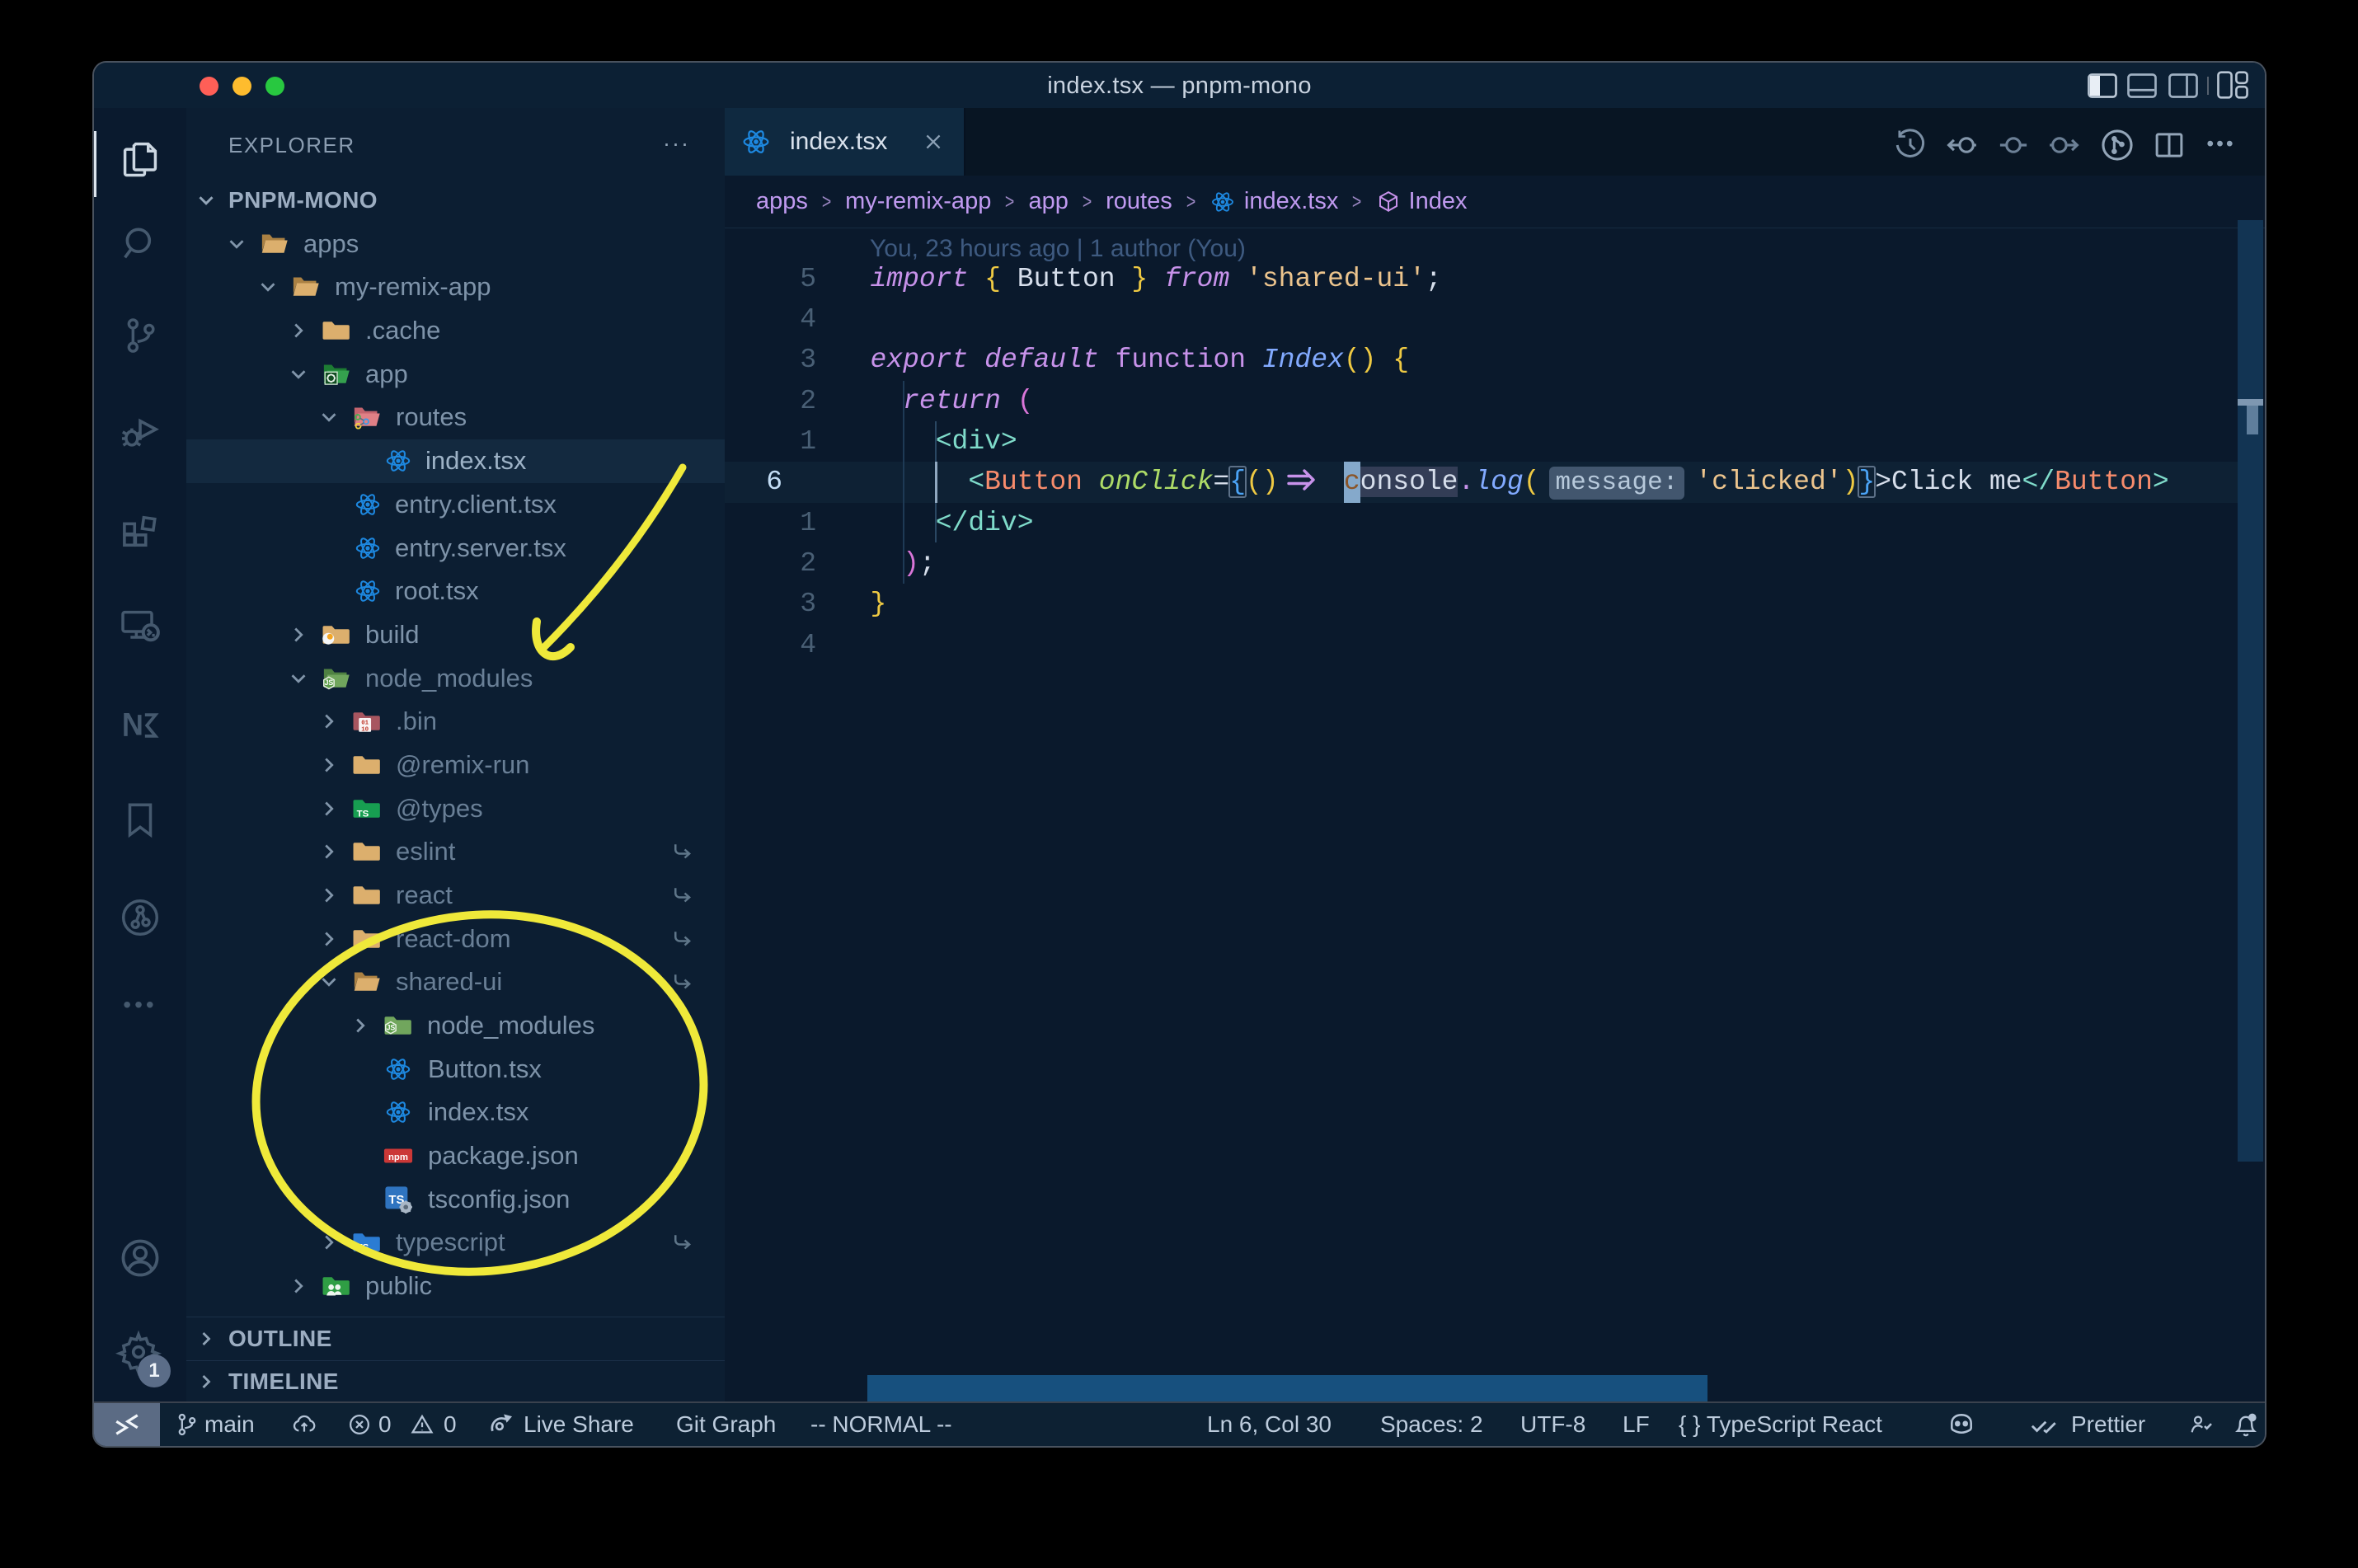 The image size is (2358, 1568). Describe the element at coordinates (365, 730) in the screenshot. I see `svg-text: 10` at that location.